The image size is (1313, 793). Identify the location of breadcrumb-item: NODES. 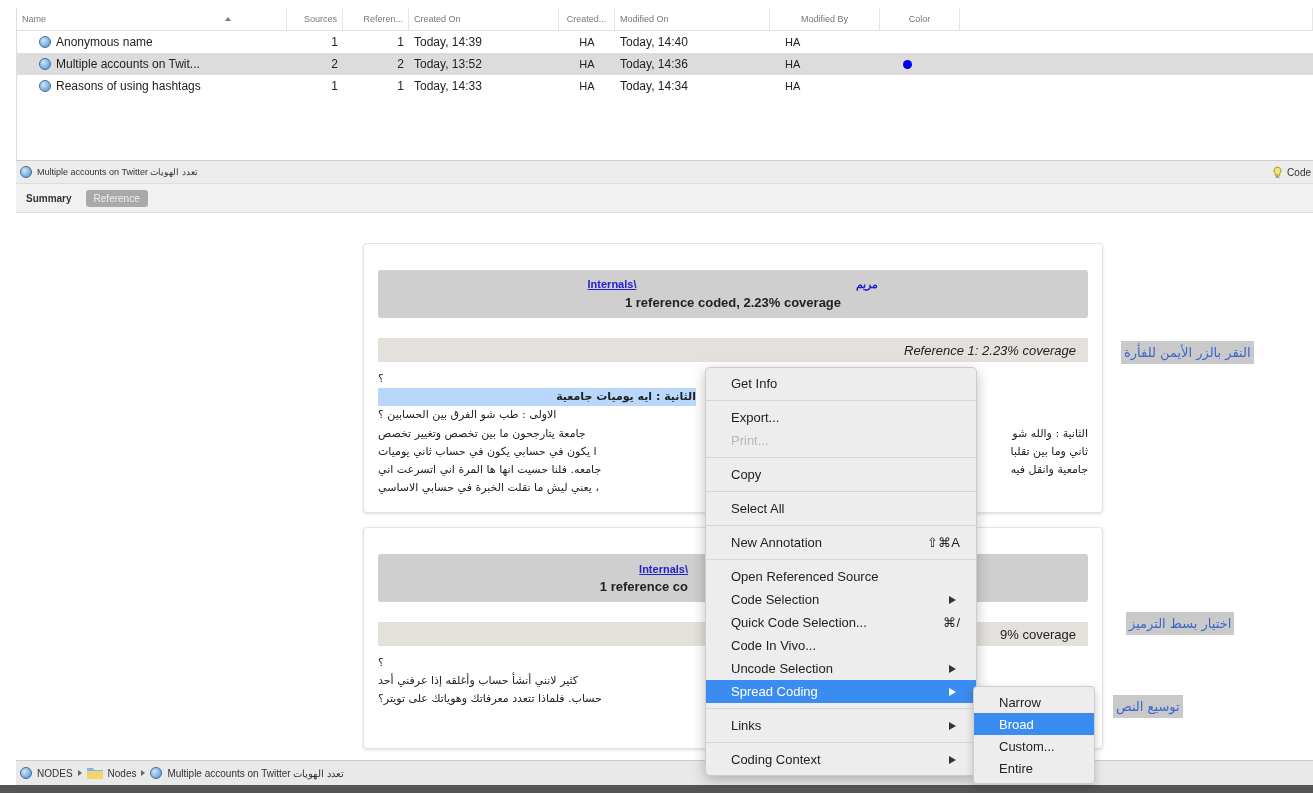
(55, 773).